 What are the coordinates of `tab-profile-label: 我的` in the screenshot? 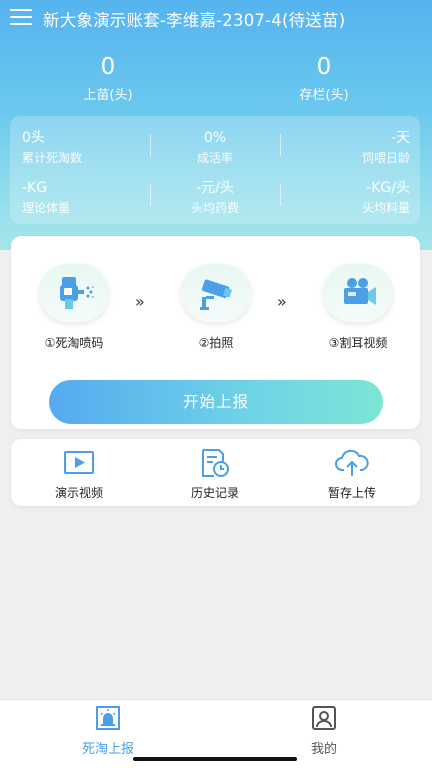 It's located at (323, 749).